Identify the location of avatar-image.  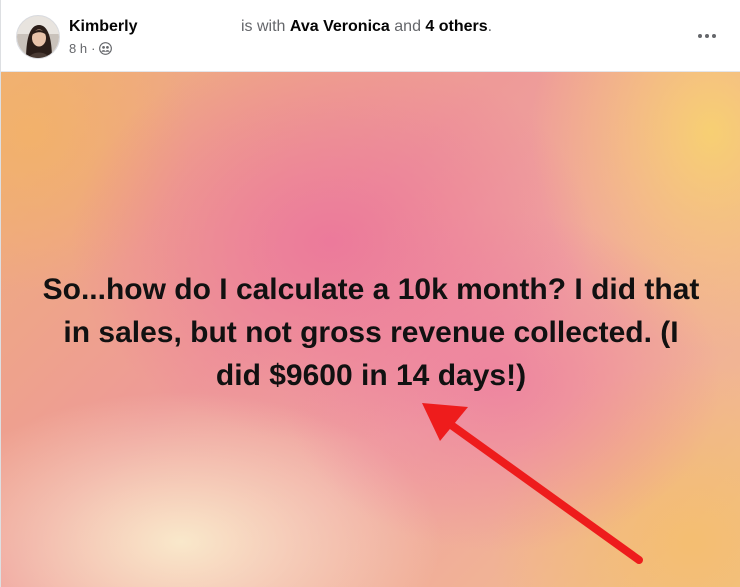
(38, 37).